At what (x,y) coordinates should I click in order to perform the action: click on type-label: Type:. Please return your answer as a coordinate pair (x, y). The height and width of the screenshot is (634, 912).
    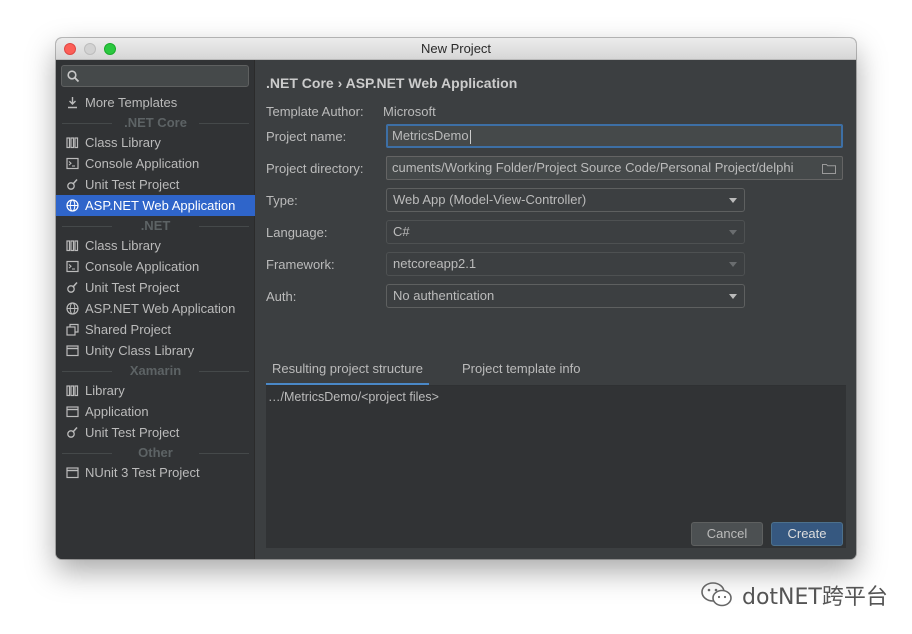
    Looking at the image, I should click on (282, 200).